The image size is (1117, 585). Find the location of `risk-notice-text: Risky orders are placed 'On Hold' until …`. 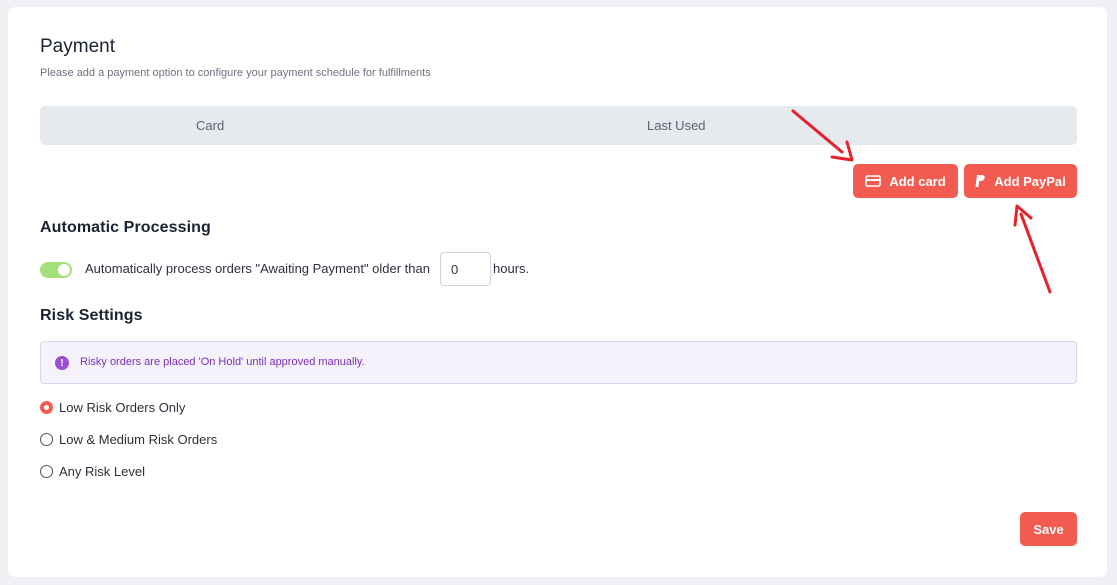

risk-notice-text: Risky orders are placed 'On Hold' until … is located at coordinates (222, 362).